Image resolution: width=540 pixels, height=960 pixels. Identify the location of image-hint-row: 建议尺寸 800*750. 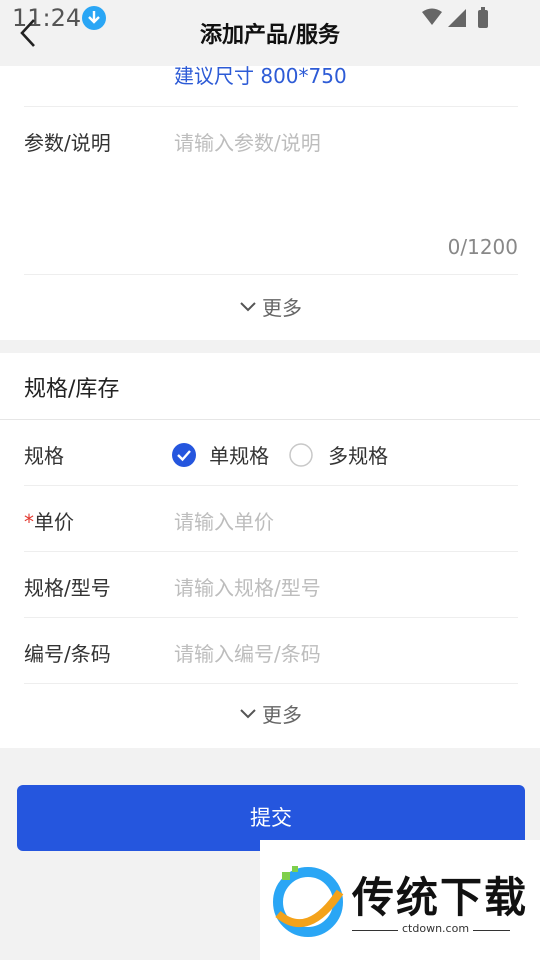
(271, 85).